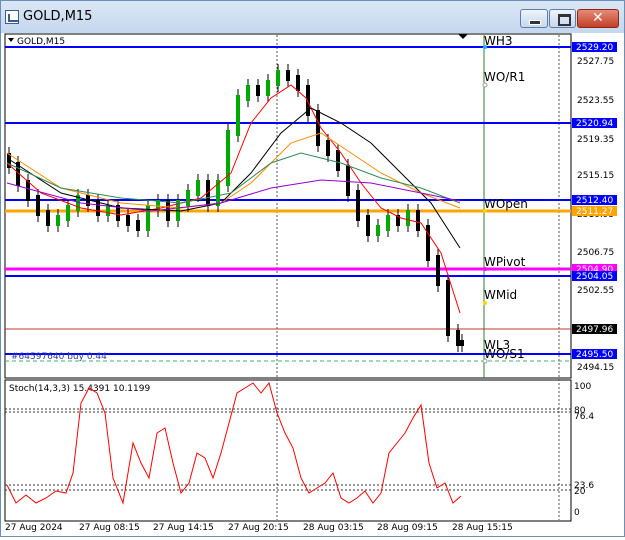  Describe the element at coordinates (79, 389) in the screenshot. I see `stoch-label: Stoch(14,3,3) 15.4391 10.1199` at that location.